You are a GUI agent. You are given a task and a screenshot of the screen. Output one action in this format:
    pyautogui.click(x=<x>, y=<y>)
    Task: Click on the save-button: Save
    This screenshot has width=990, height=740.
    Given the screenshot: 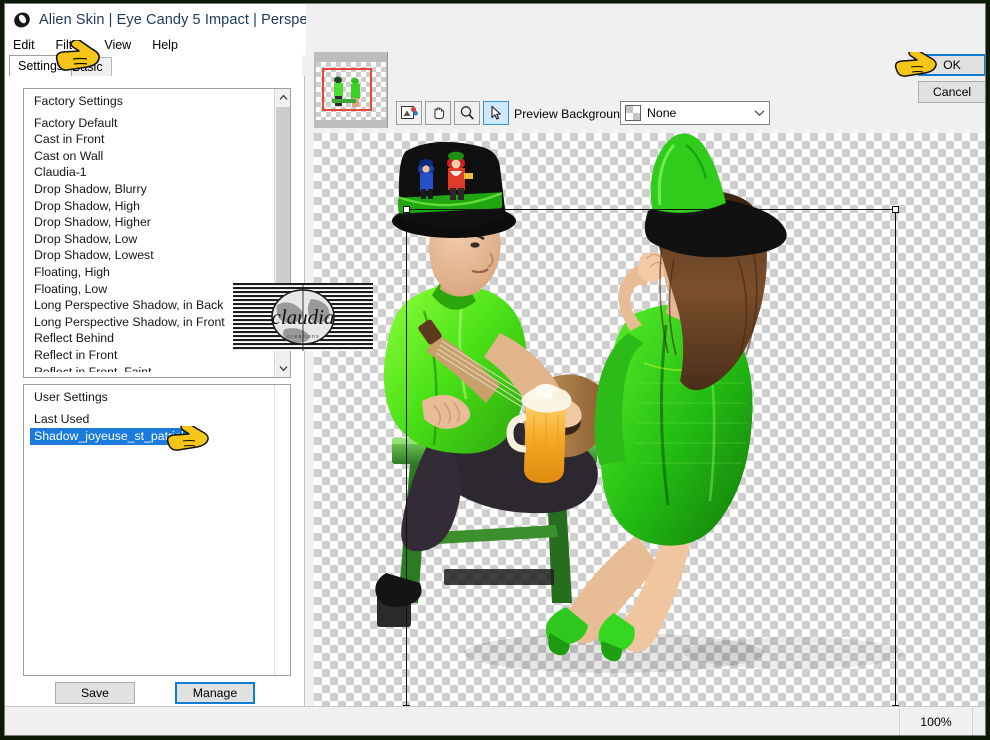 What is the action you would take?
    pyautogui.click(x=95, y=693)
    